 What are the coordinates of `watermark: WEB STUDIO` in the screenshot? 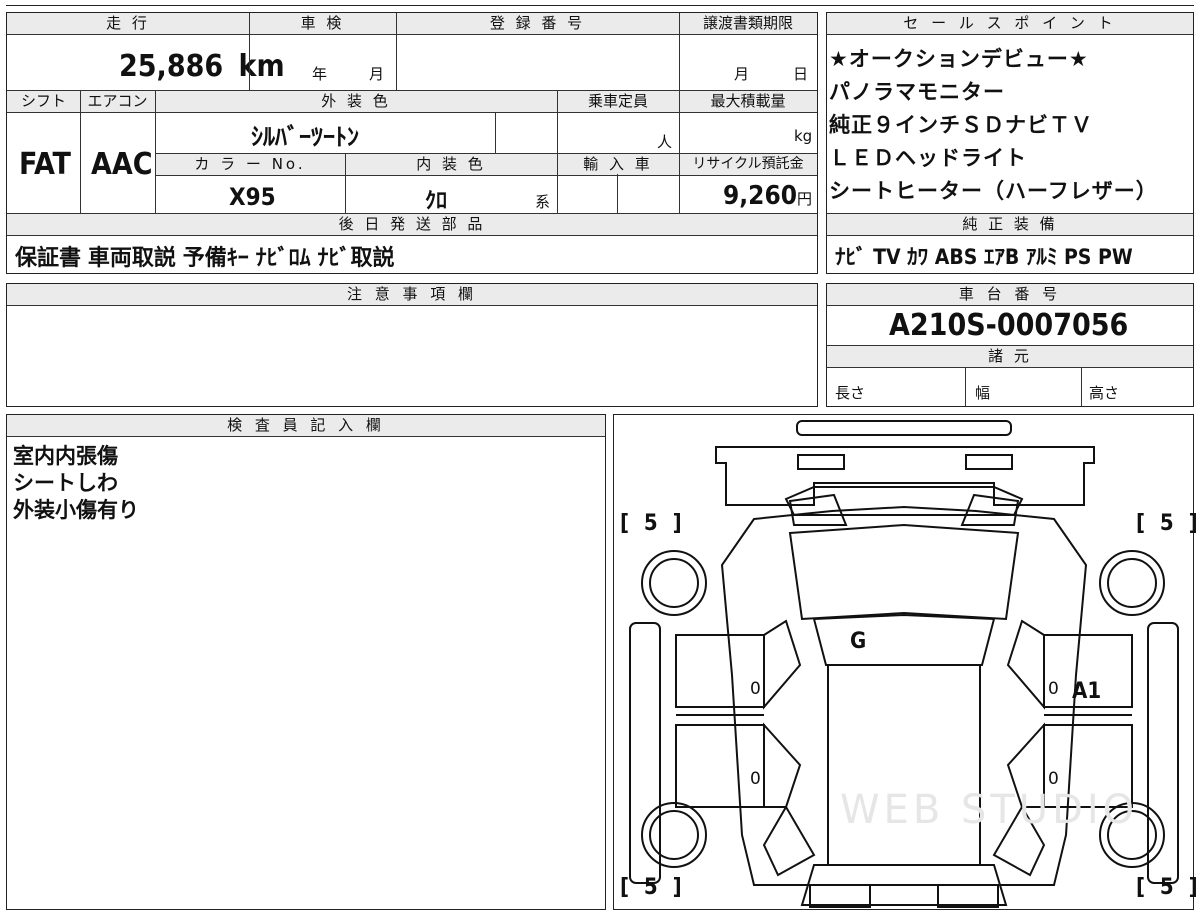 It's located at (989, 810).